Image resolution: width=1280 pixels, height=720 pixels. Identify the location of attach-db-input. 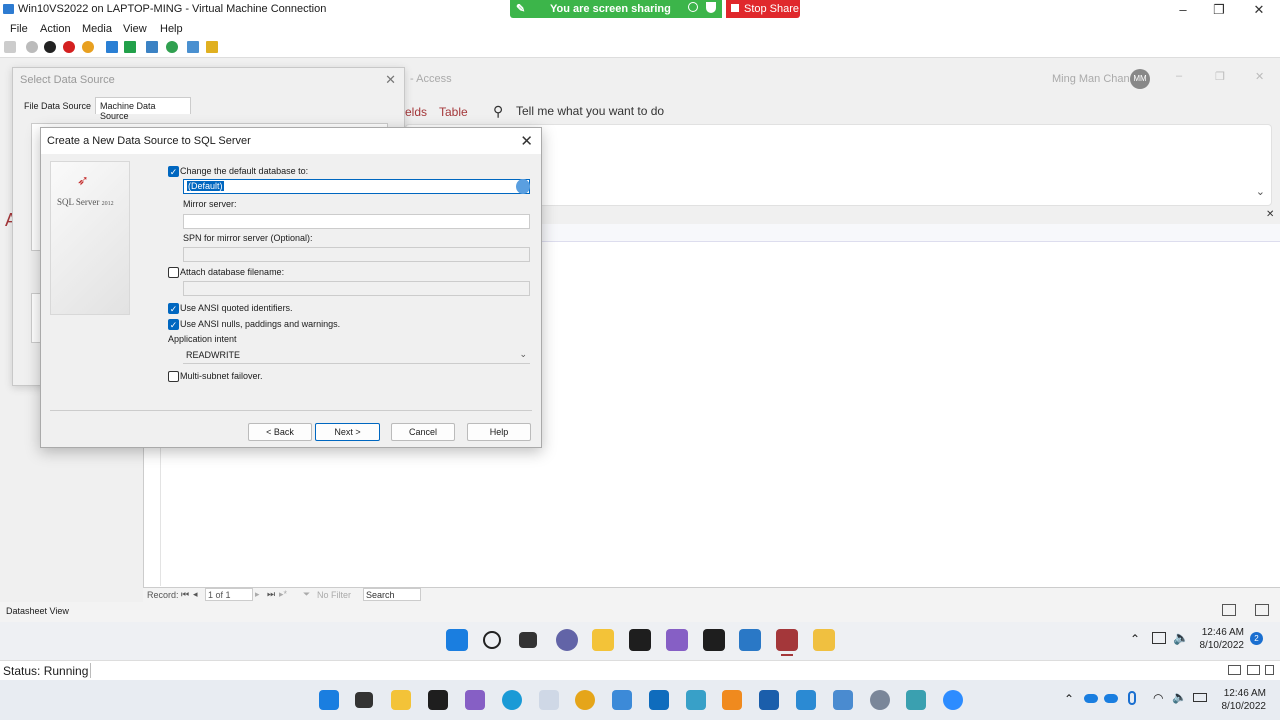
(356, 288).